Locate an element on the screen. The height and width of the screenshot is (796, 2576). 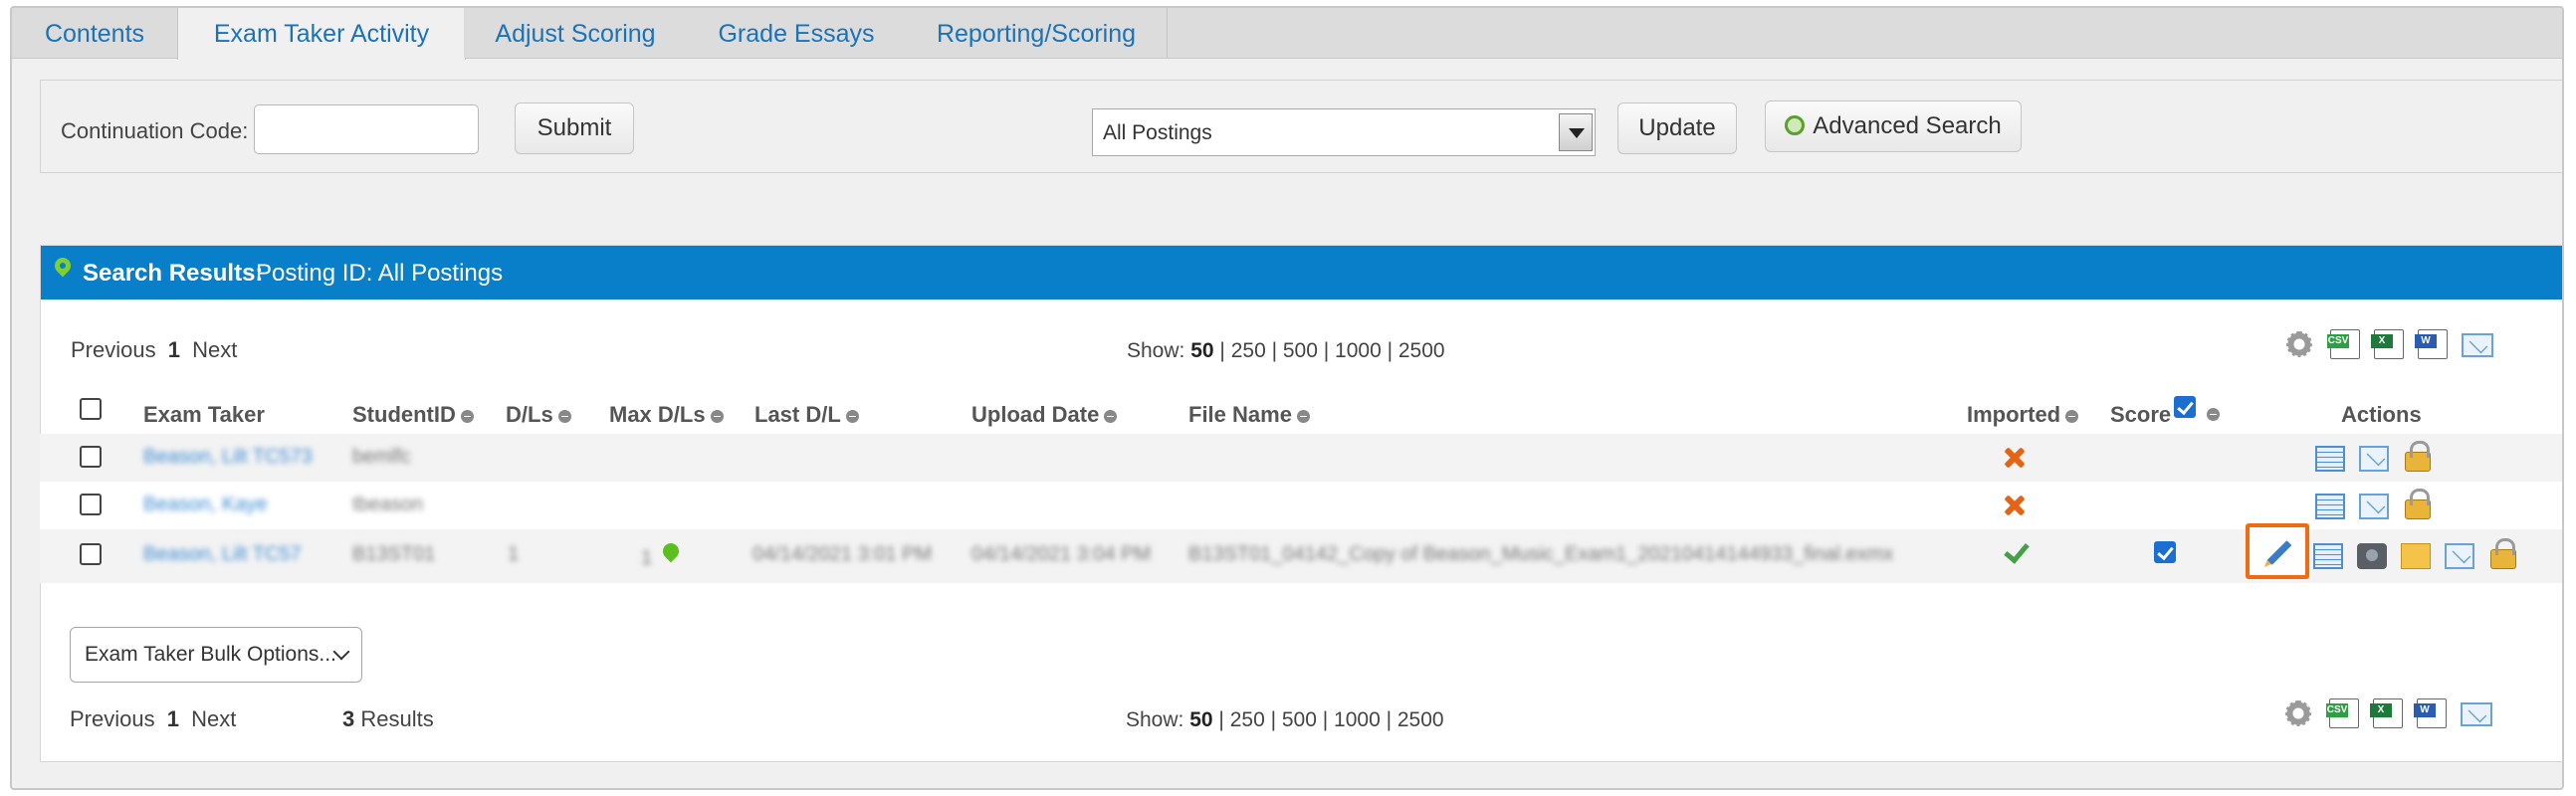
col-upload-date: Upload Date is located at coordinates (1044, 415).